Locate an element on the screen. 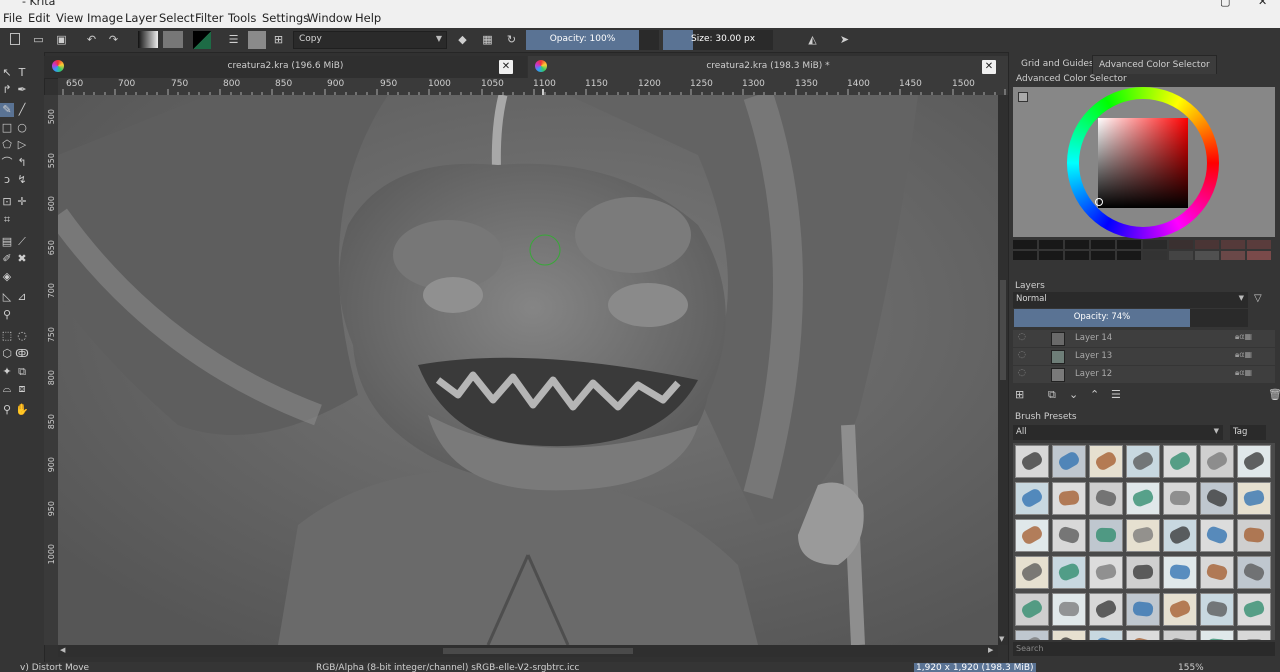  polyline-tool-icon: ▷ is located at coordinates (22, 145).